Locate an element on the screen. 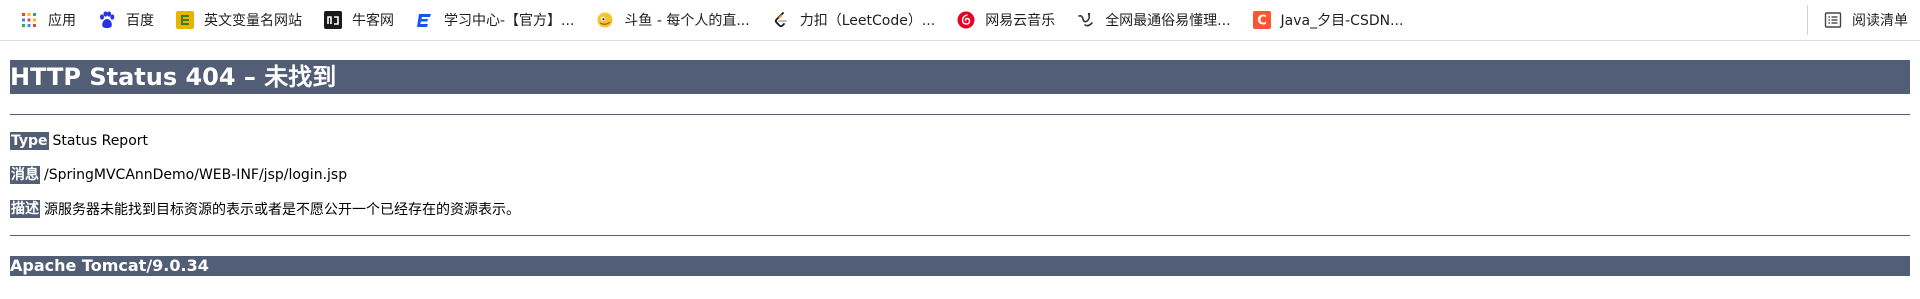 This screenshot has height=299, width=1920. bookmark-baidu: 百度 is located at coordinates (126, 20).